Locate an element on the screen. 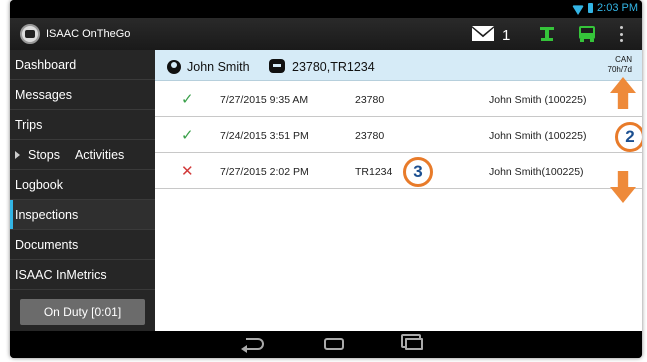 Image resolution: width=647 pixels, height=362 pixels. fail-x-icon: ✕ is located at coordinates (187, 171).